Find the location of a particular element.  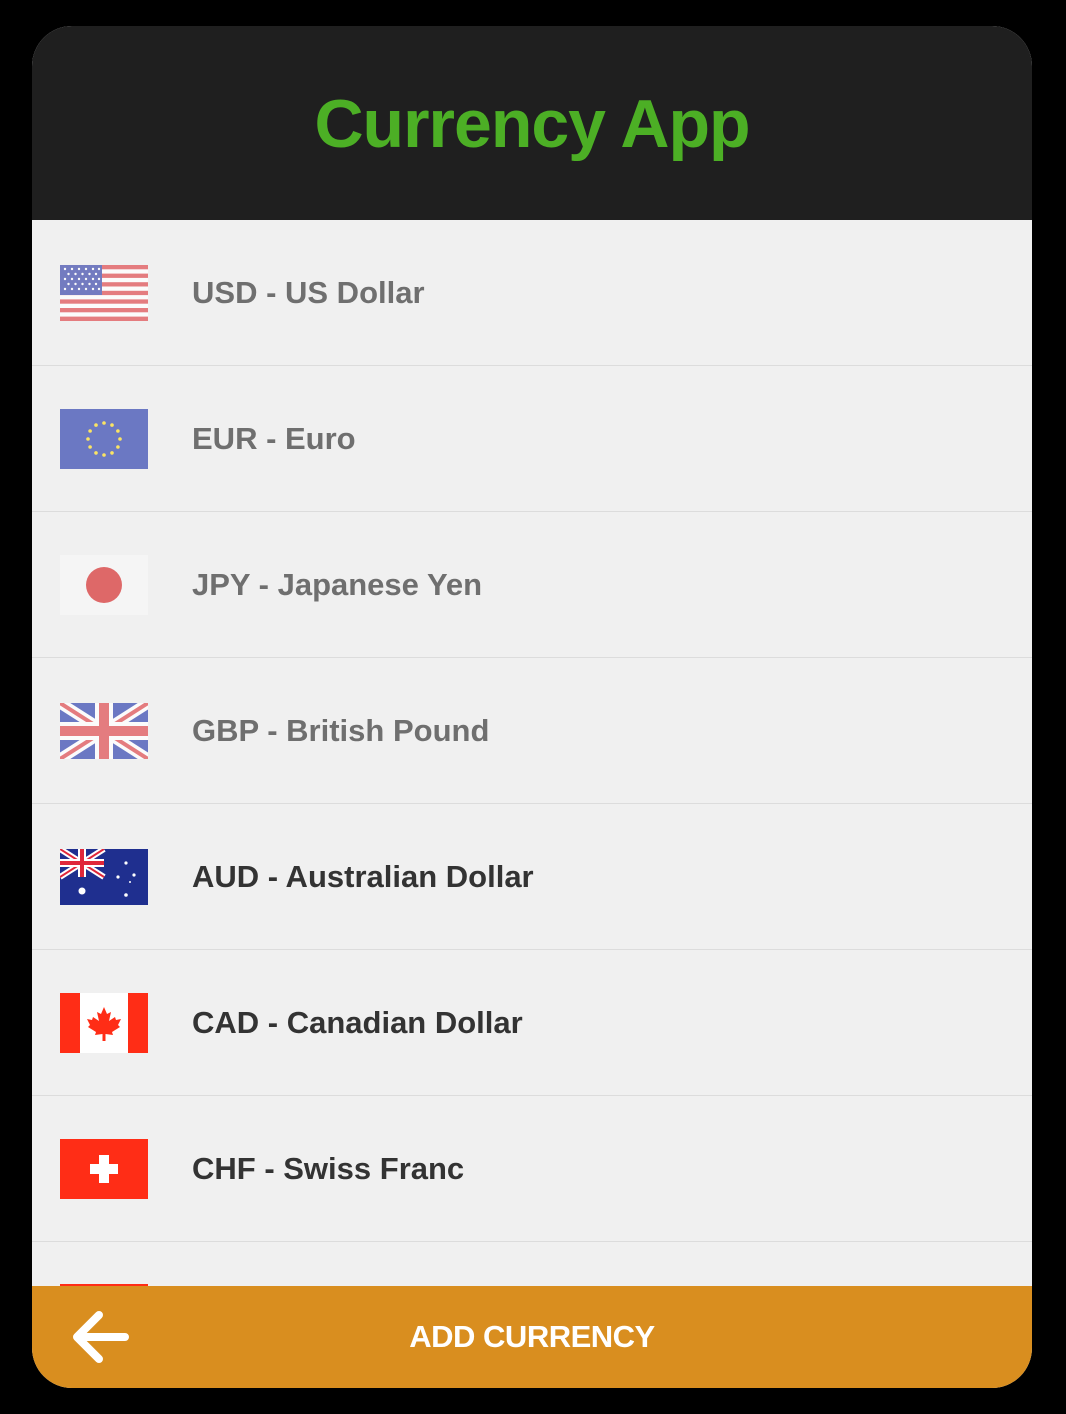

eu-flag-icon is located at coordinates (104, 438).